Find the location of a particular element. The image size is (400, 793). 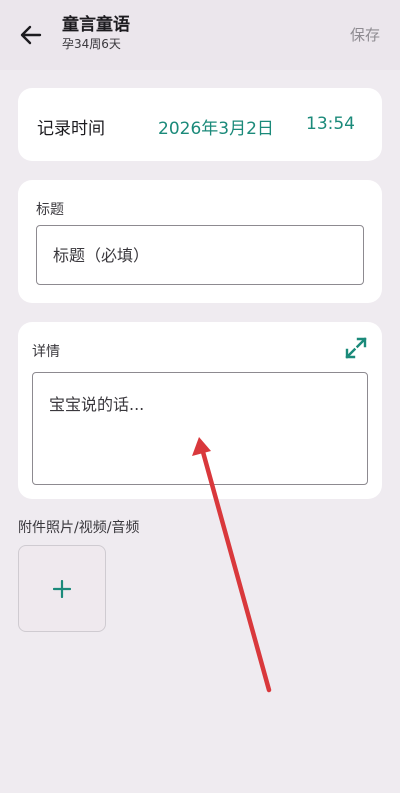

title-group: 童言童语 孕34周6天 is located at coordinates (96, 33).